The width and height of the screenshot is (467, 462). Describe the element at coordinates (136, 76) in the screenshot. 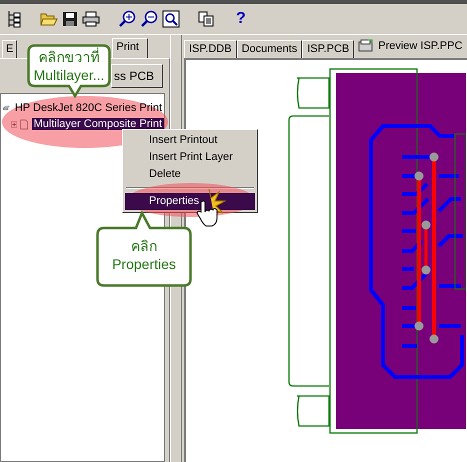

I see `panel-button: ss PCB` at that location.